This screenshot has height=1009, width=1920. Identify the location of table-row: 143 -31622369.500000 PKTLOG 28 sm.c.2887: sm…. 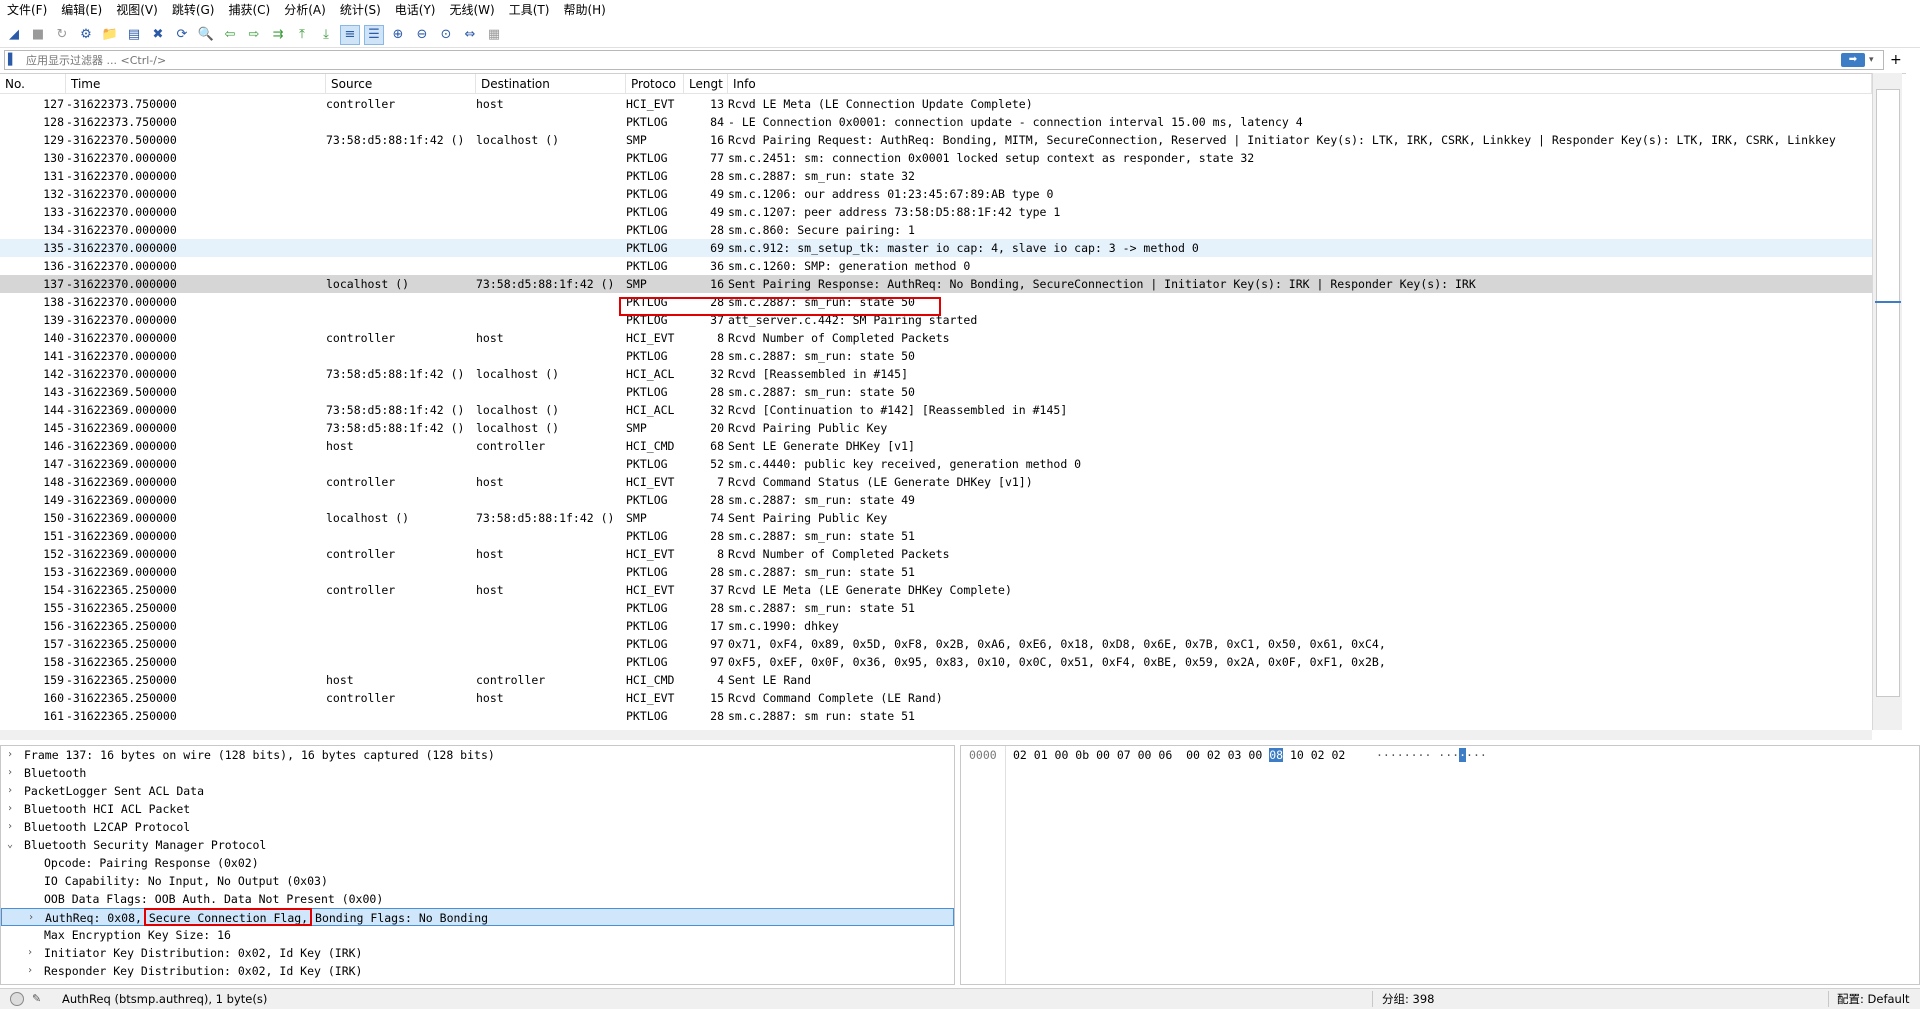
(936, 392).